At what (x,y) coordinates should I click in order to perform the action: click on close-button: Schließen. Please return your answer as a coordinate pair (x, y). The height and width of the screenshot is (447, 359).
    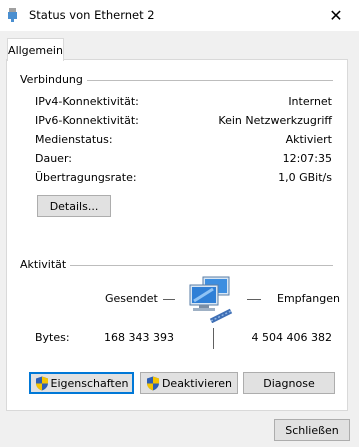
    Looking at the image, I should click on (312, 430).